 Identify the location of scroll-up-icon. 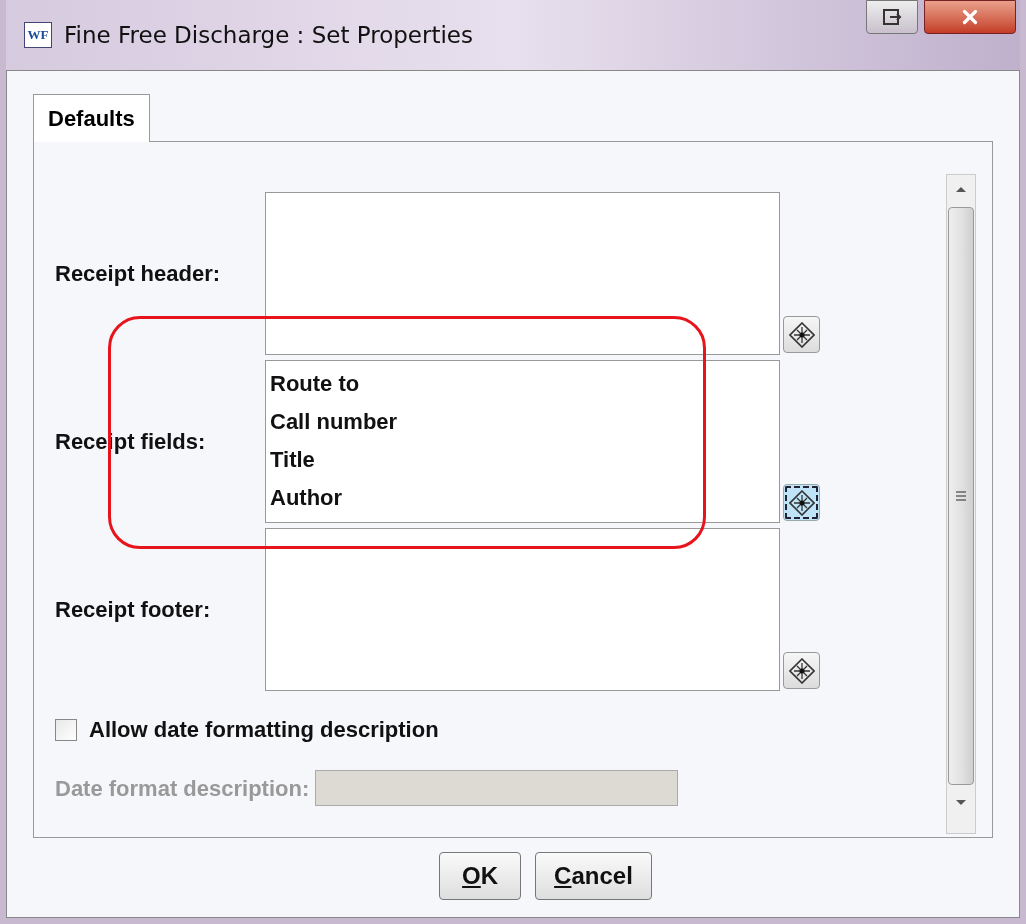
(961, 189).